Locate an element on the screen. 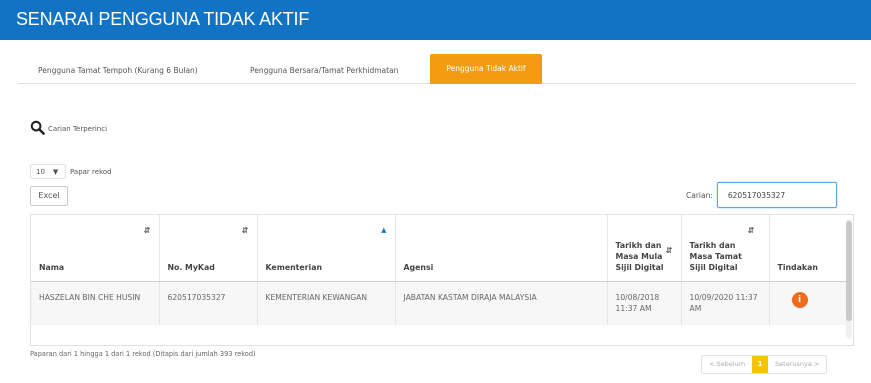  next-page-button: Seterusnya > is located at coordinates (797, 364).